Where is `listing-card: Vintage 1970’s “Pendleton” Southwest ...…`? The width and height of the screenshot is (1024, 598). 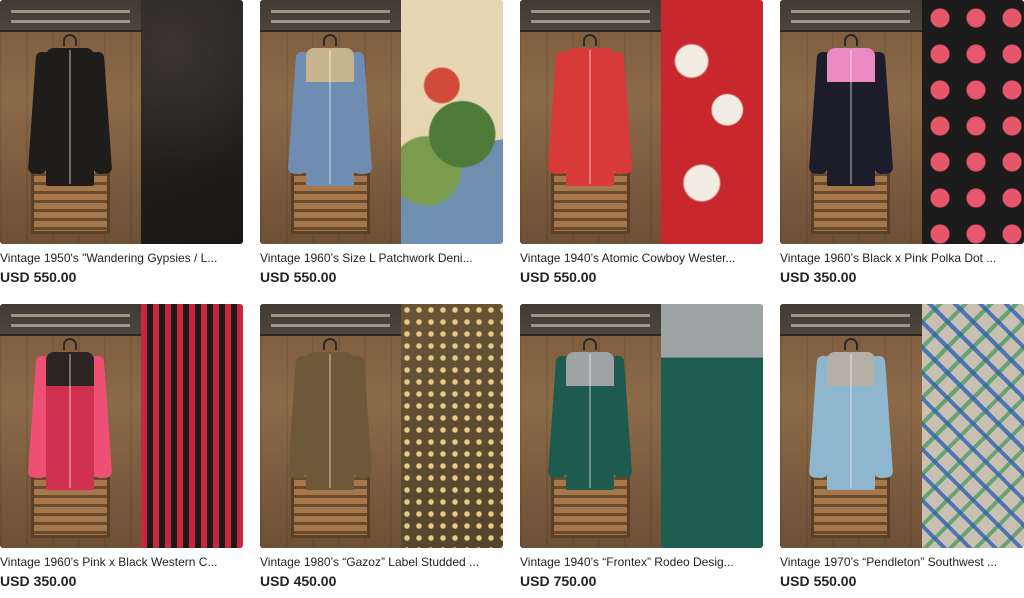 listing-card: Vintage 1970’s “Pendleton” Southwest ...… is located at coordinates (902, 449).